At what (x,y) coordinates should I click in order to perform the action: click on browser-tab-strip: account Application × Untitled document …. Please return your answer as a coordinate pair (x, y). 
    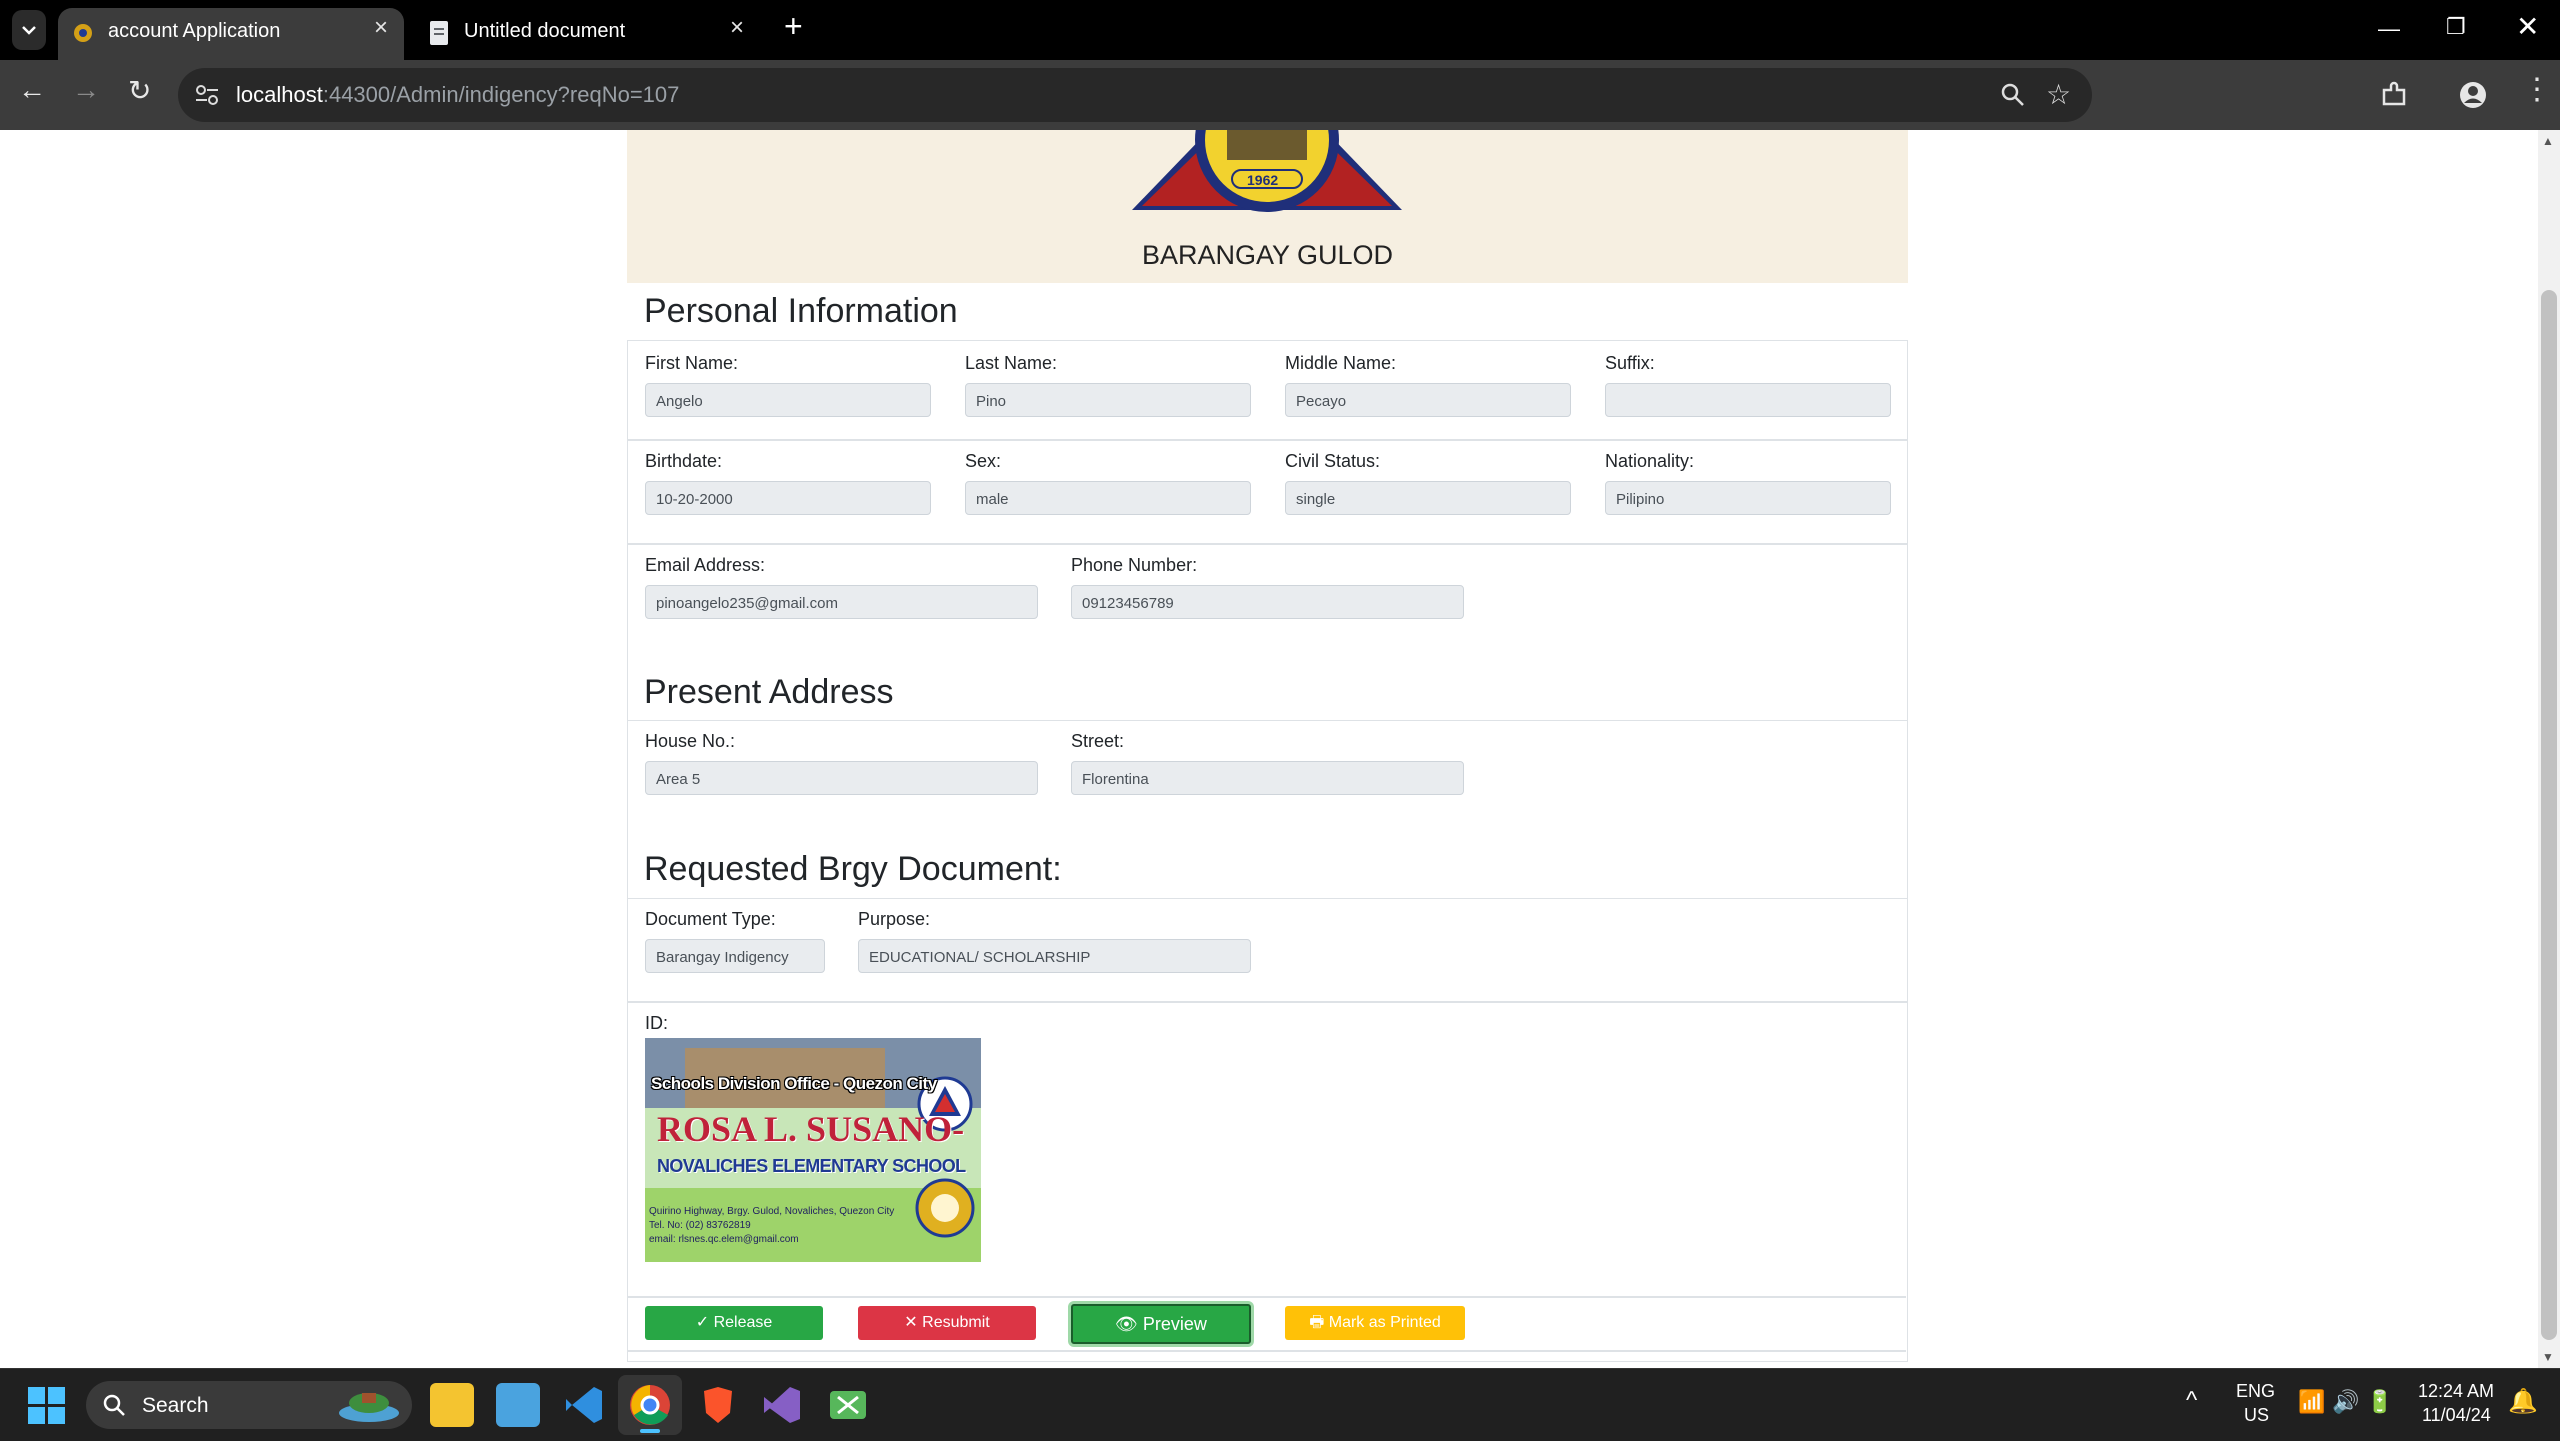
    Looking at the image, I should click on (1280, 30).